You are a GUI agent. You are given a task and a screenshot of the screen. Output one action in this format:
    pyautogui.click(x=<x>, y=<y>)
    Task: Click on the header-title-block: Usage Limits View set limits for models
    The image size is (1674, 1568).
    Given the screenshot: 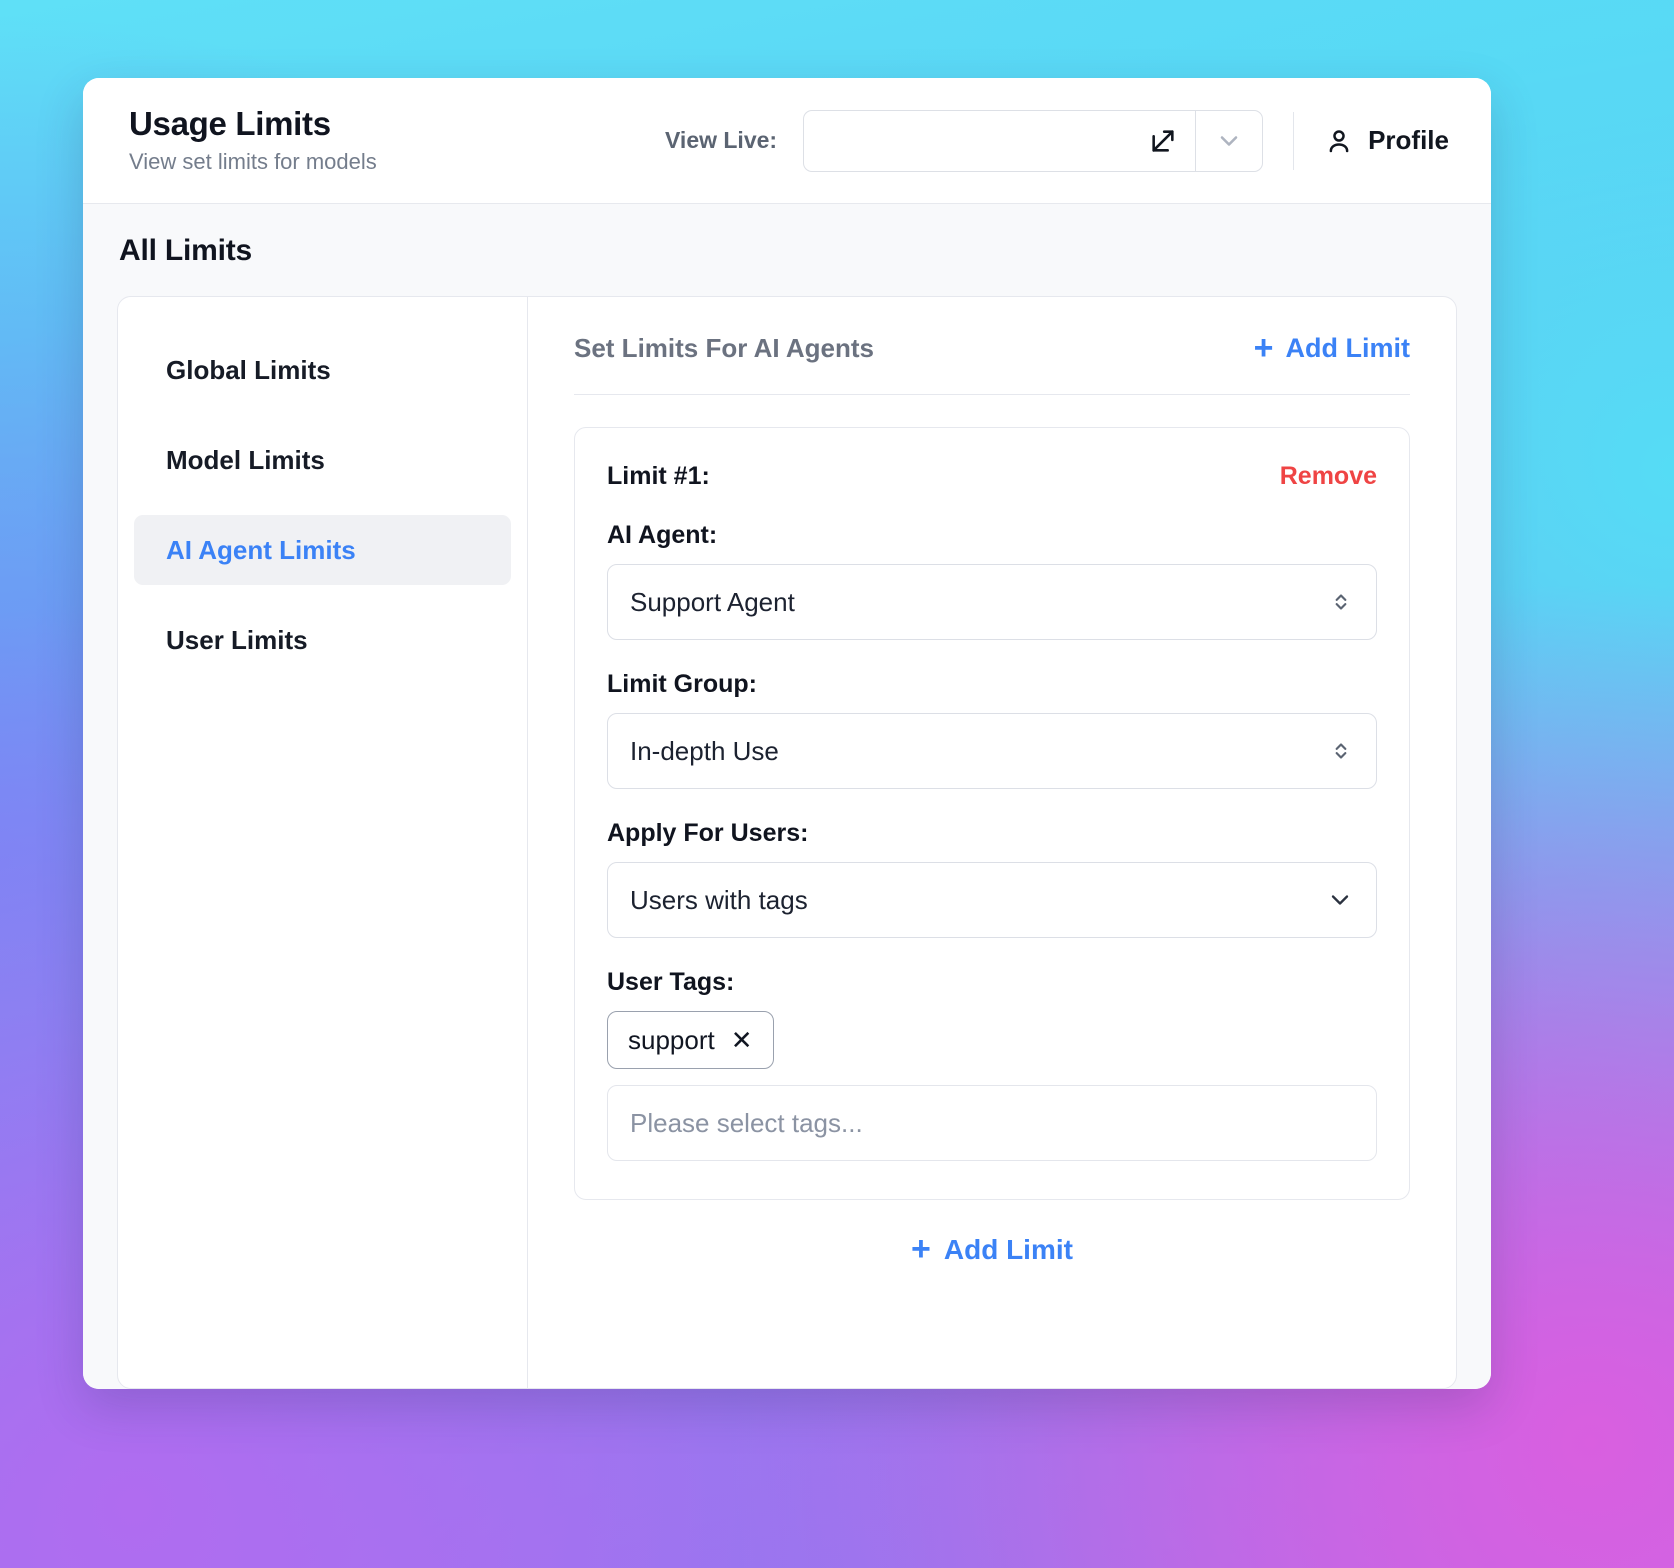 What is the action you would take?
    pyautogui.click(x=253, y=140)
    